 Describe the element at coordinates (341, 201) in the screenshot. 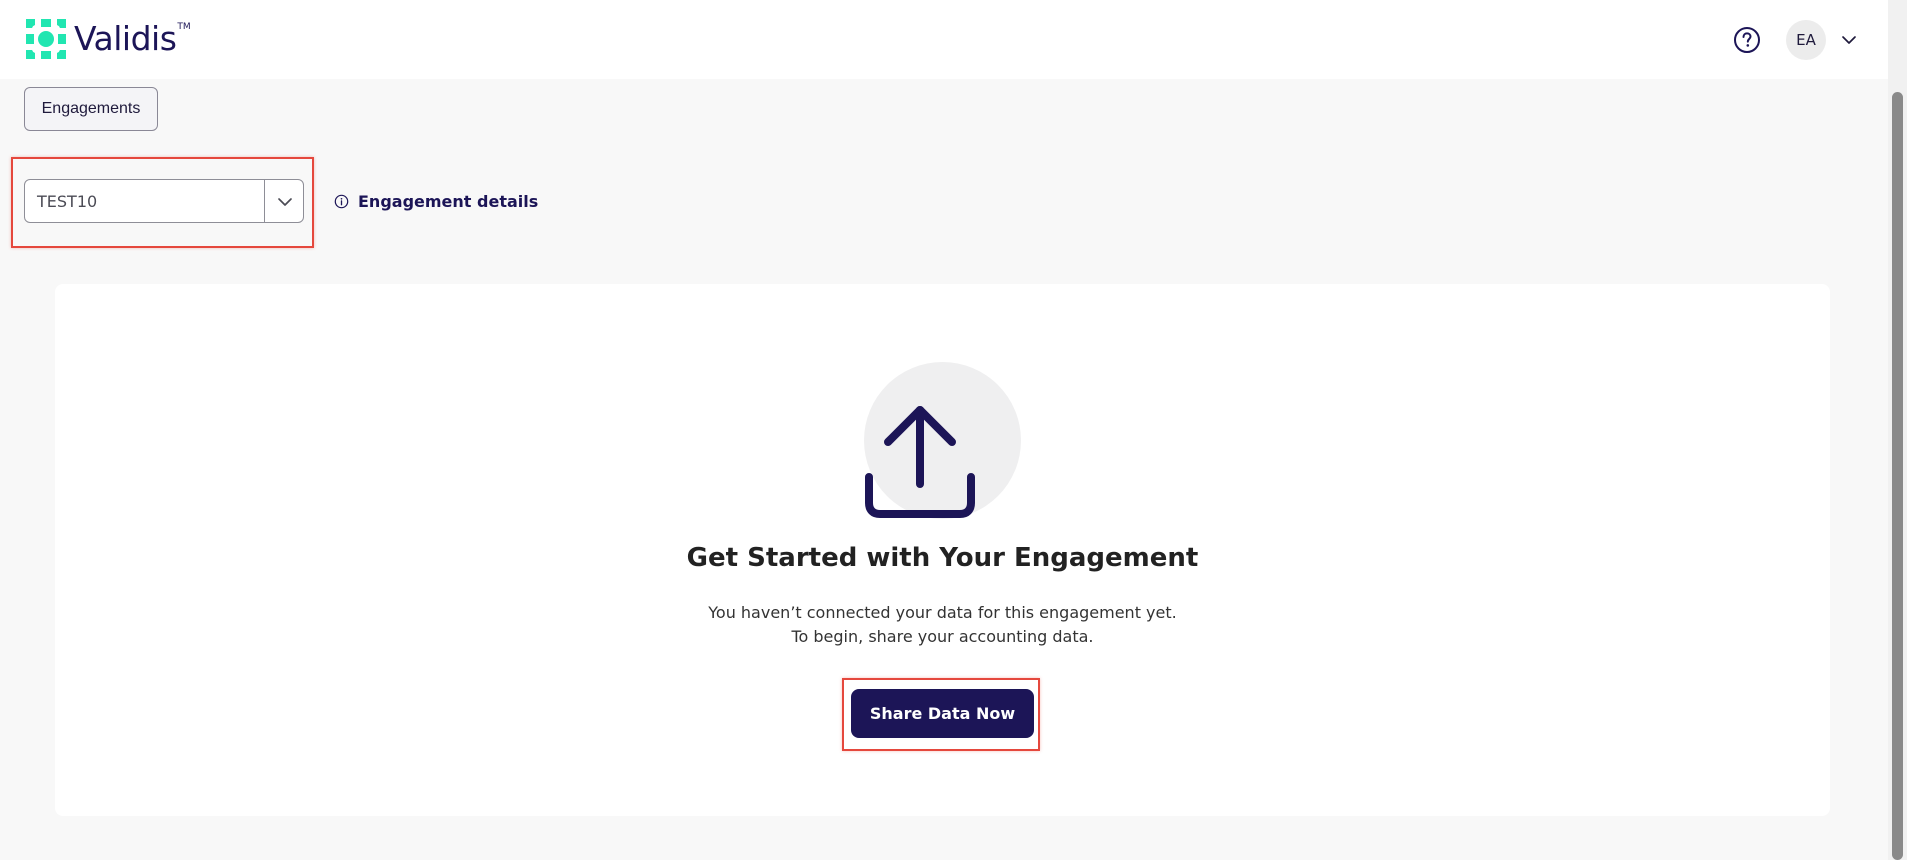

I see `info-circle-icon` at that location.